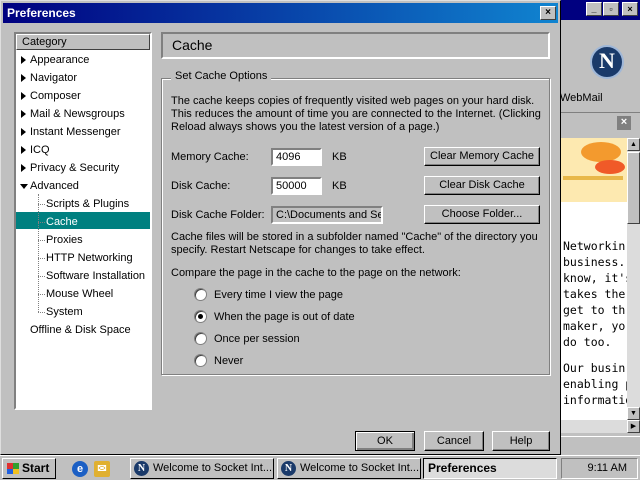  What do you see at coordinates (594, 9) in the screenshot?
I see `minimize-button: _` at bounding box center [594, 9].